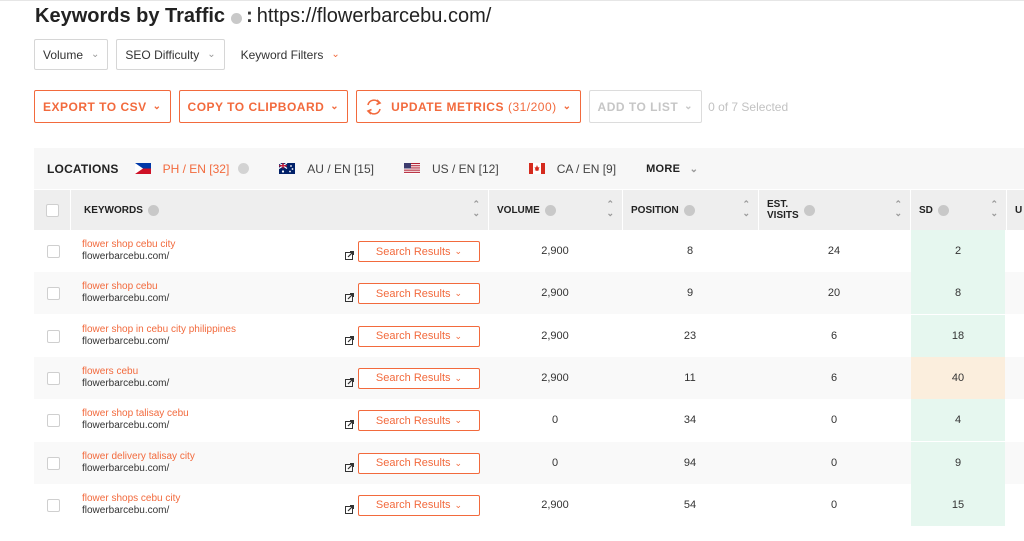 The width and height of the screenshot is (1024, 541). I want to click on keyword-cell: flower shop cebu flowerbarcebu.com/, so click(125, 293).